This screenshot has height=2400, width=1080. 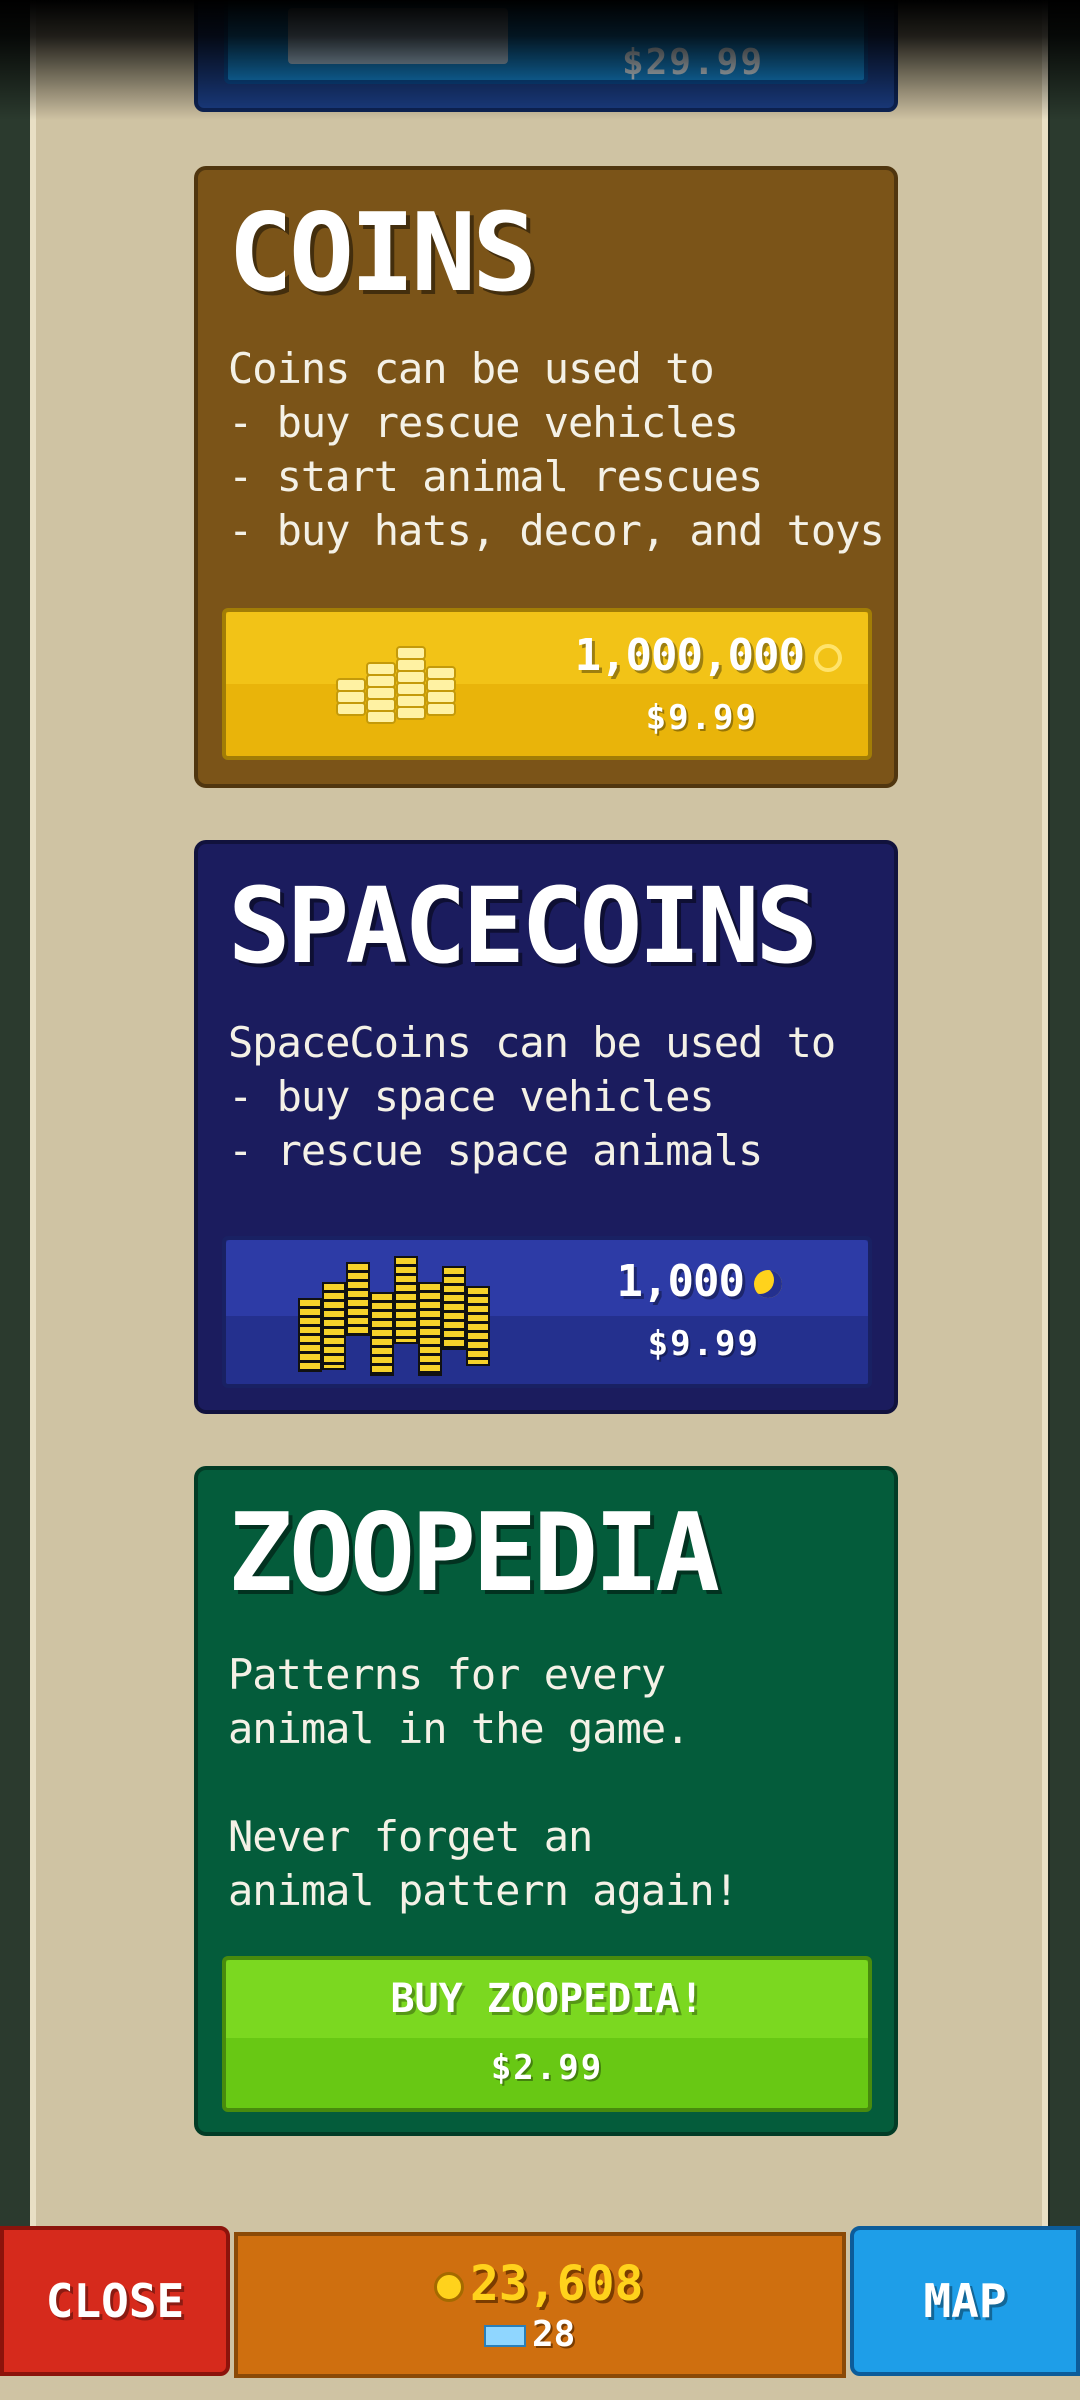 I want to click on coins-title: COINS, so click(x=382, y=253).